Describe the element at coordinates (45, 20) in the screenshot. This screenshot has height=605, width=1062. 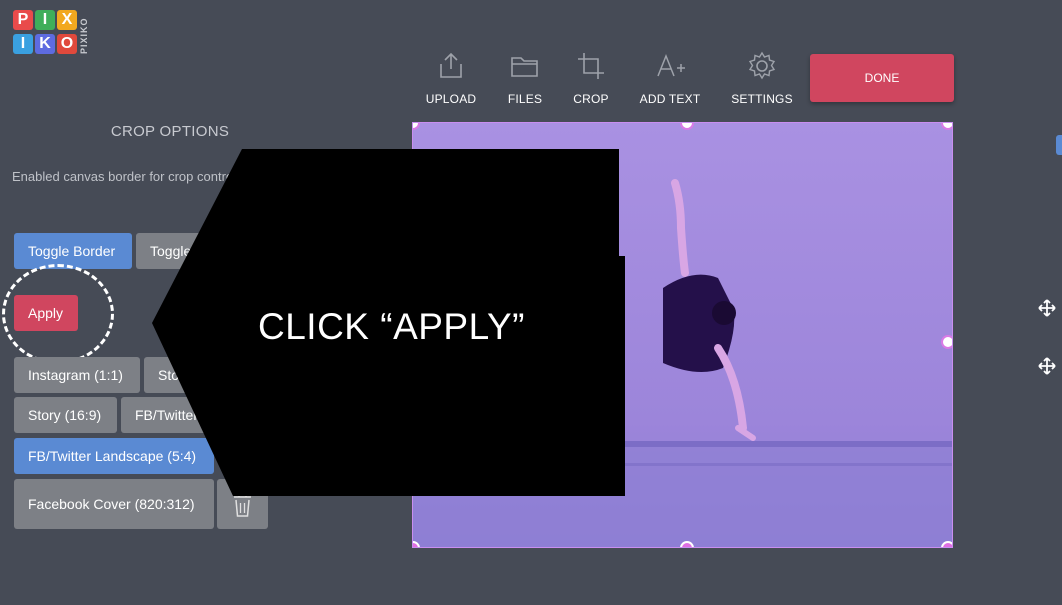
I see `logo-letter-i: I` at that location.